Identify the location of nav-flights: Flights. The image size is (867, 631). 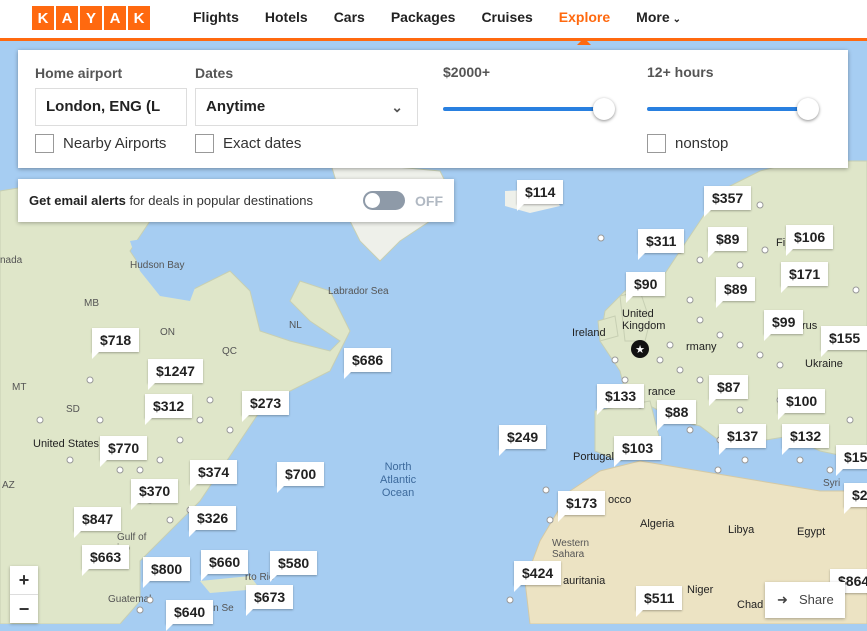
(216, 19).